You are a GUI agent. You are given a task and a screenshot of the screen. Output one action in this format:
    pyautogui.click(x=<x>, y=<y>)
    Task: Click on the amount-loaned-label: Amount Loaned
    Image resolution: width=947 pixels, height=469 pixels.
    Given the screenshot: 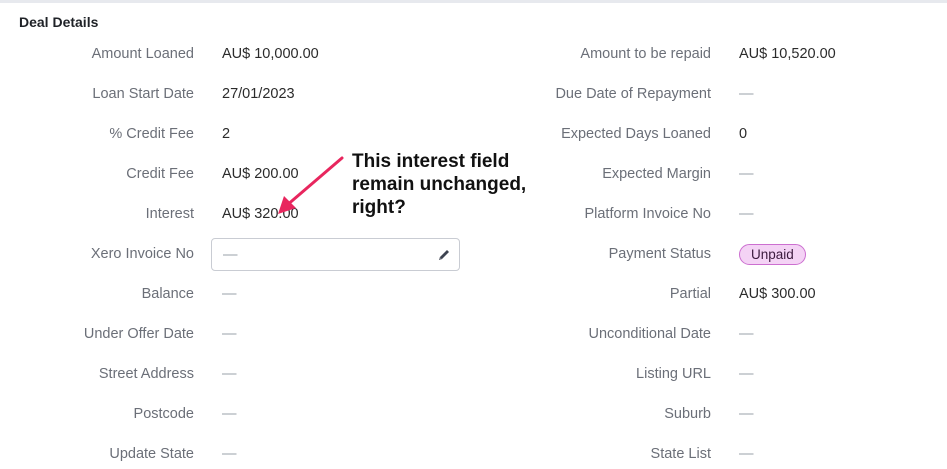 What is the action you would take?
    pyautogui.click(x=142, y=54)
    